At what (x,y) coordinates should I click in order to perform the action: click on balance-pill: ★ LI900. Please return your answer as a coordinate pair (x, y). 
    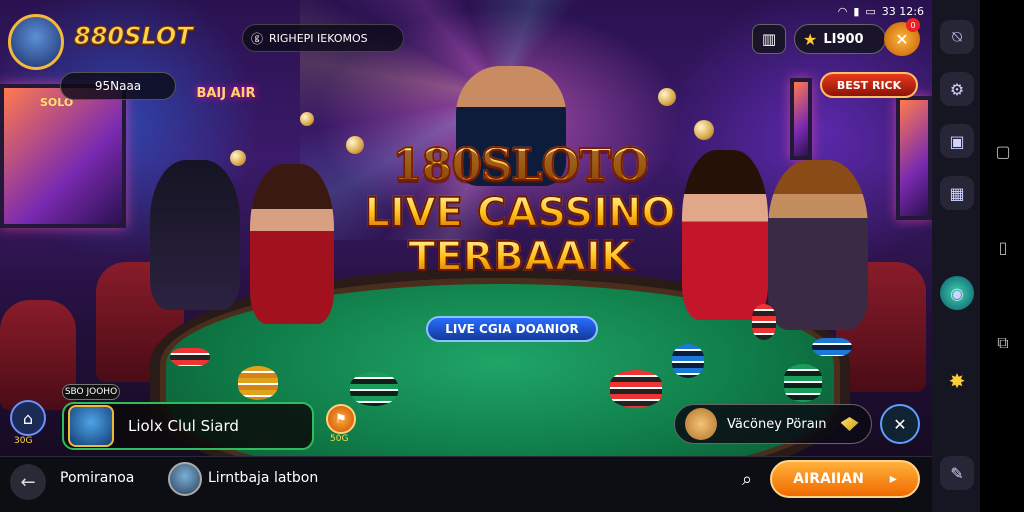
    Looking at the image, I should click on (840, 39).